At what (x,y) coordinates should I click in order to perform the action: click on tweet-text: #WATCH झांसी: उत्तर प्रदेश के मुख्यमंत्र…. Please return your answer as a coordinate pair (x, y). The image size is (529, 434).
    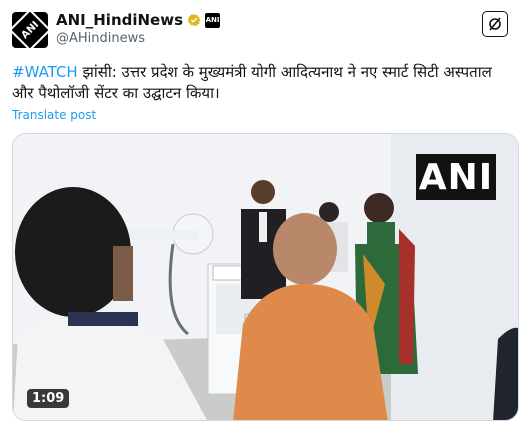
    Looking at the image, I should click on (264, 83).